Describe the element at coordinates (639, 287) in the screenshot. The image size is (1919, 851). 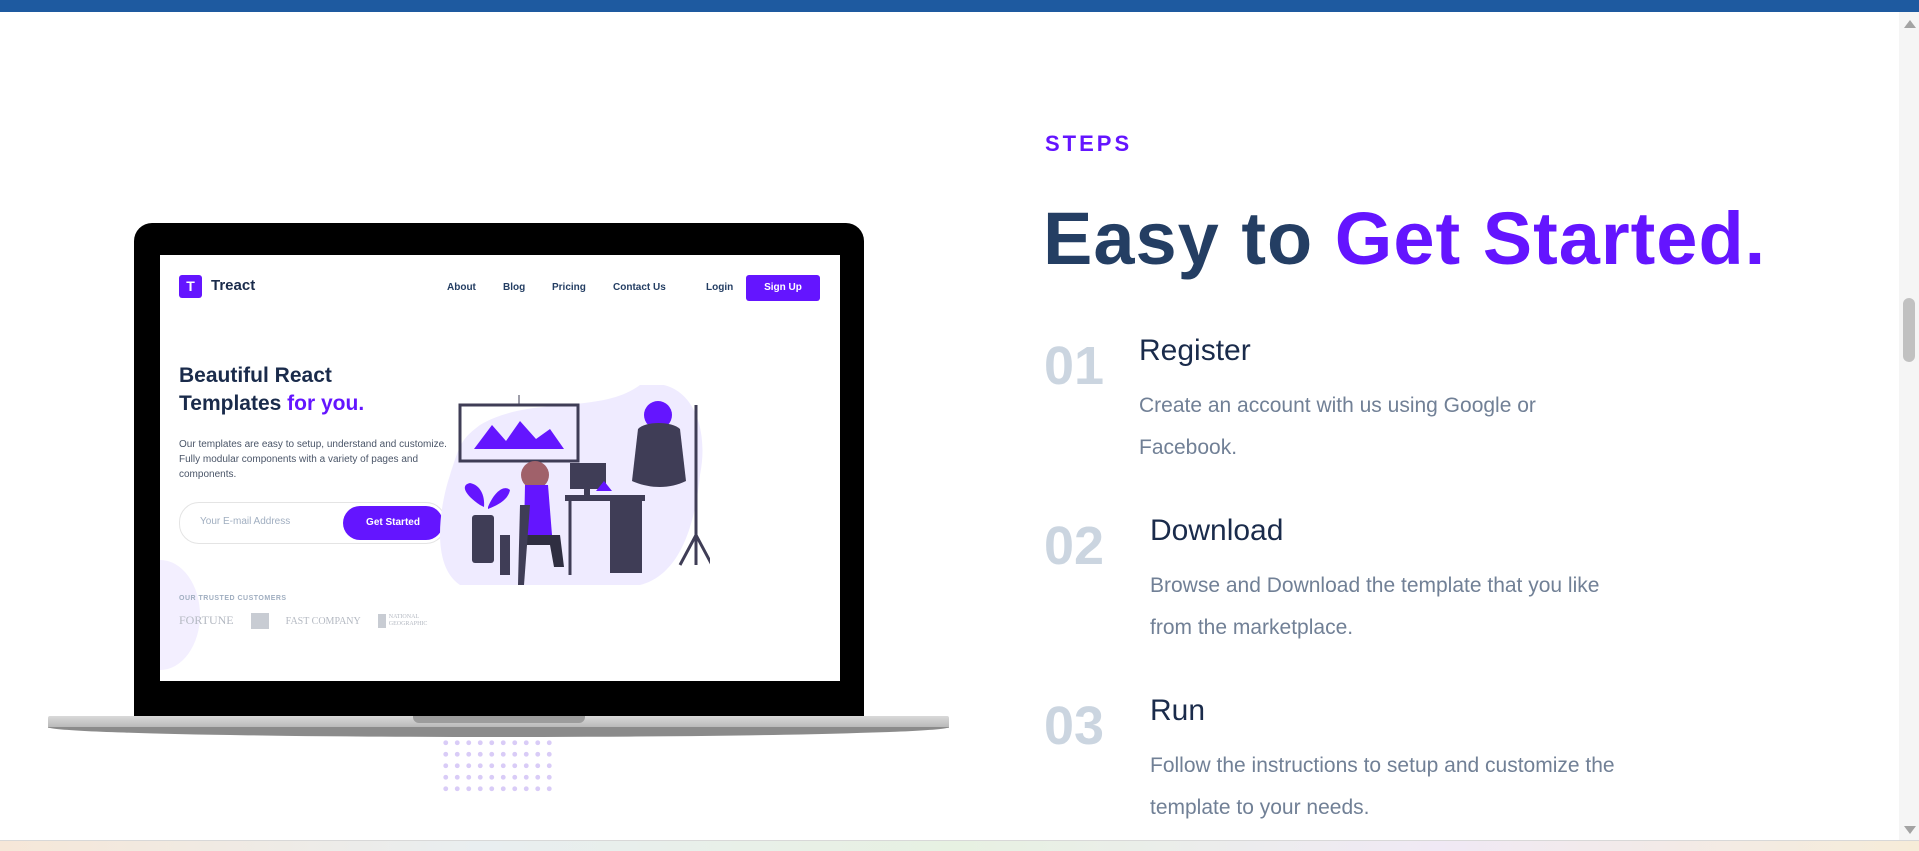
I see `preview-nav-contact: Contact Us` at that location.